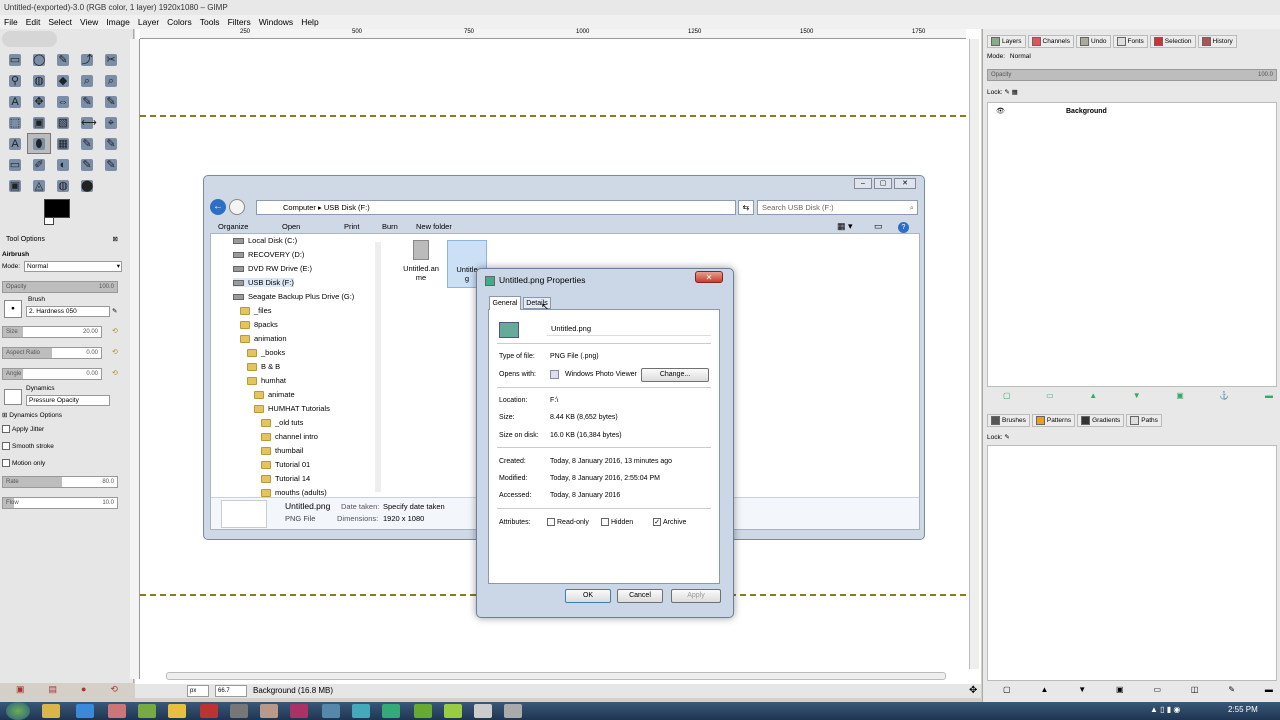 This screenshot has width=1280, height=720. What do you see at coordinates (52, 332) in the screenshot?
I see `size-slider: Size 20.00` at bounding box center [52, 332].